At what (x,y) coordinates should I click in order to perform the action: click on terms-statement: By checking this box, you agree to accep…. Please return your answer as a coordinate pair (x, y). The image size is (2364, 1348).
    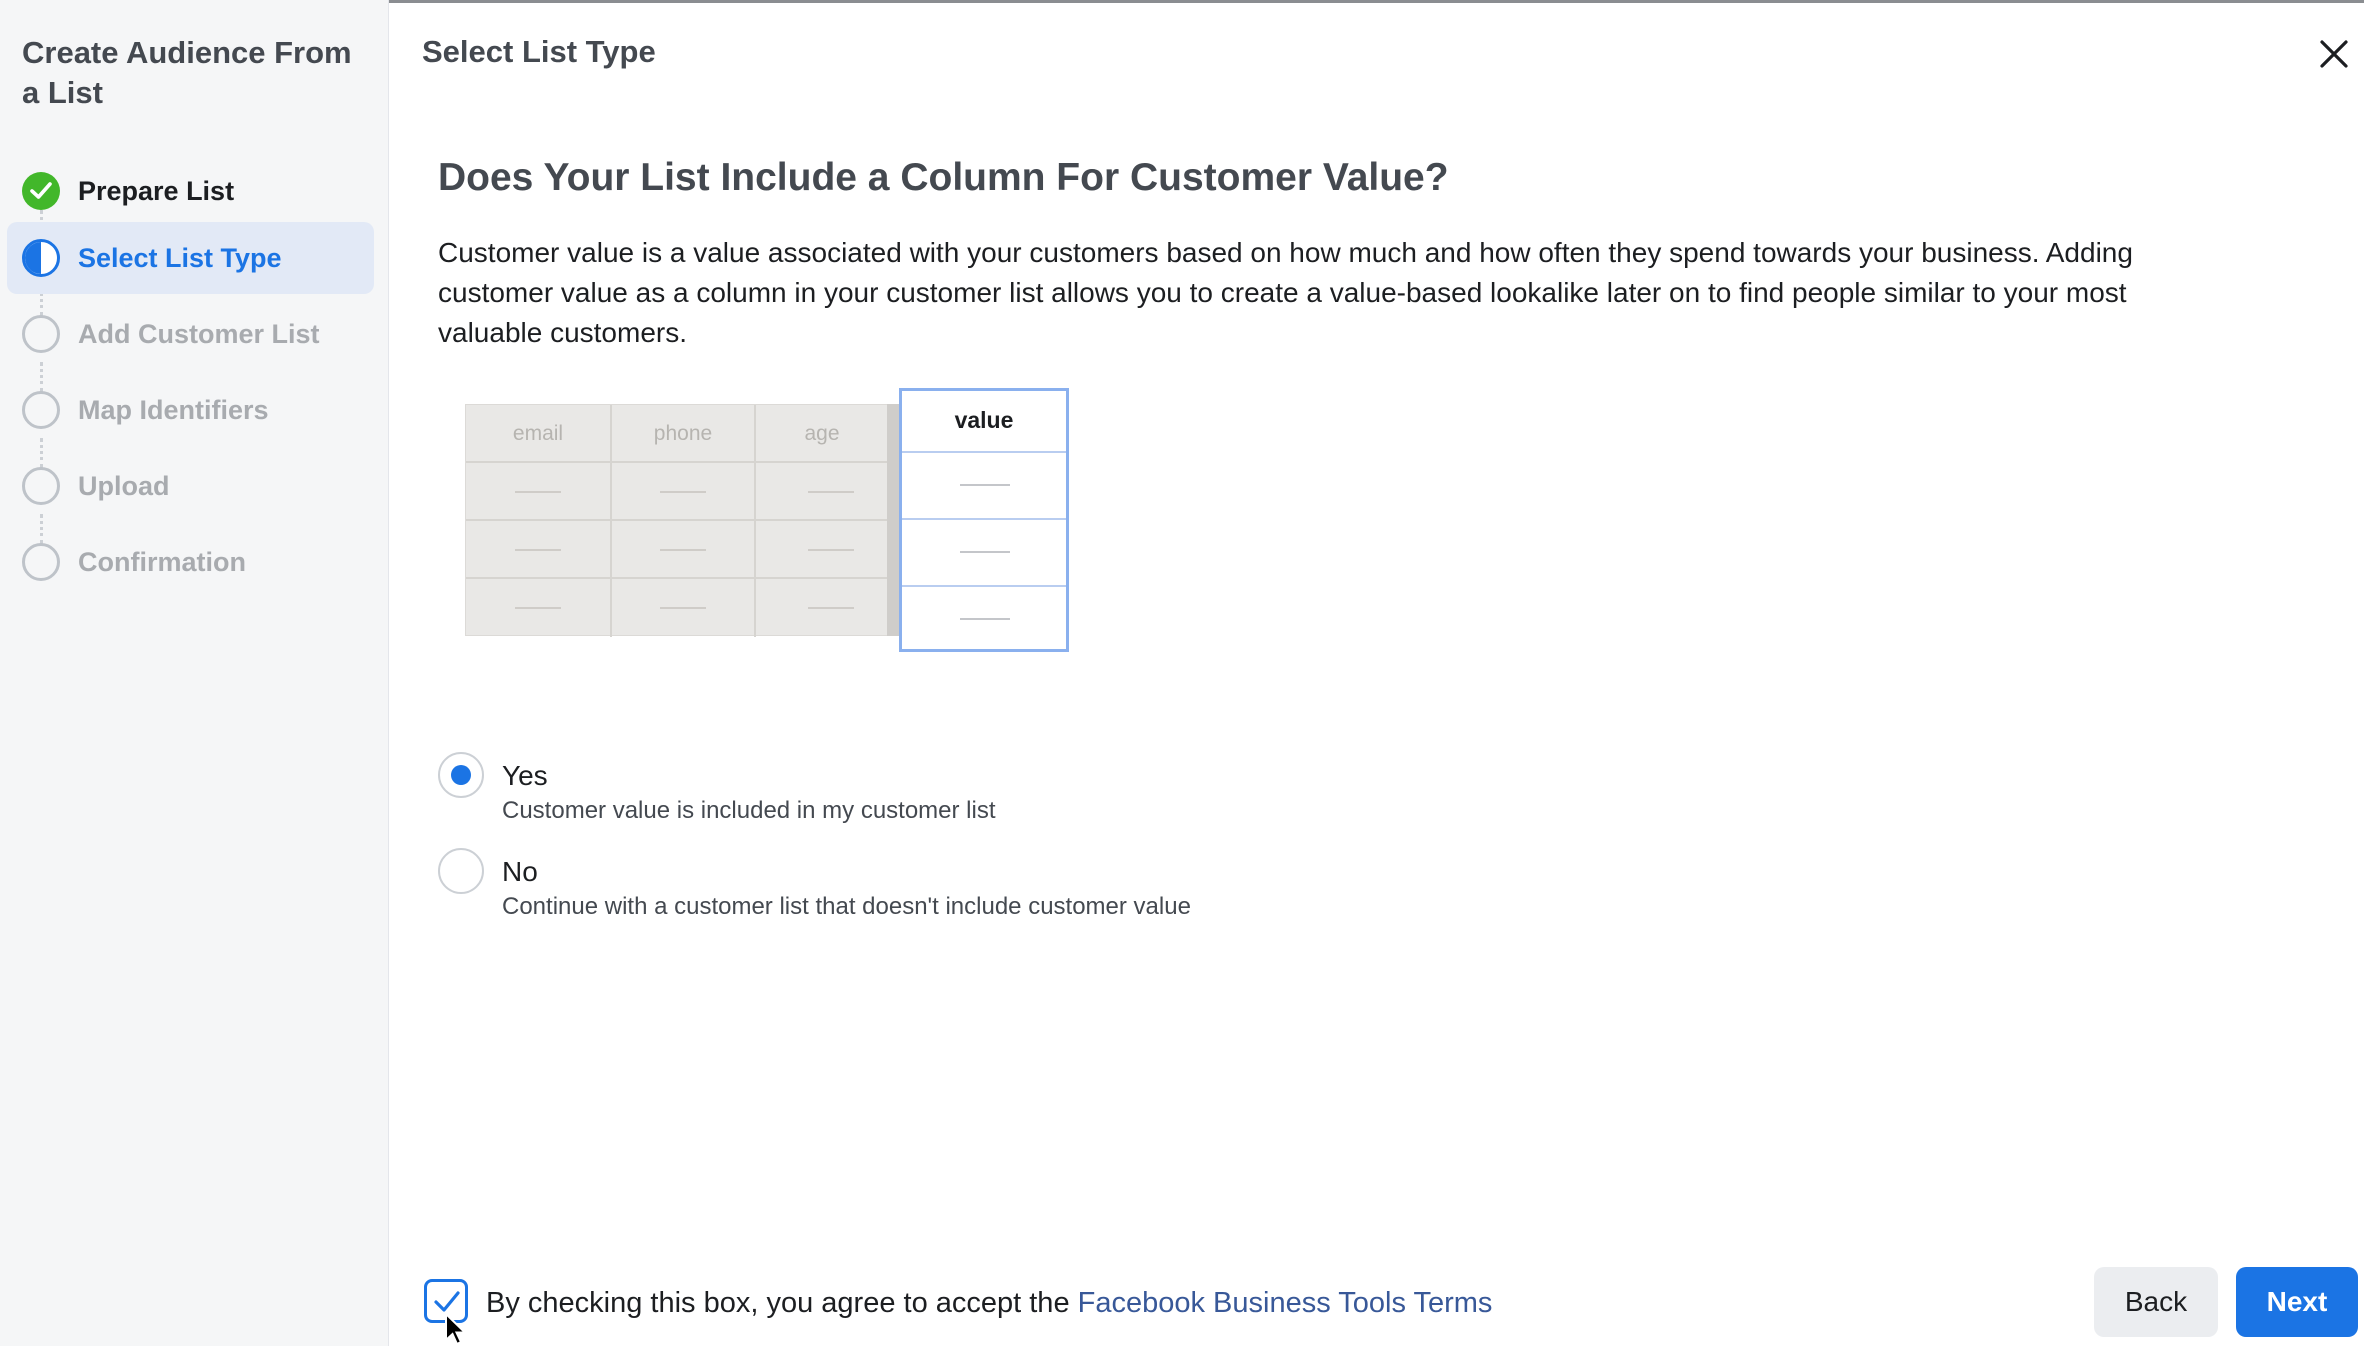
    Looking at the image, I should click on (989, 1303).